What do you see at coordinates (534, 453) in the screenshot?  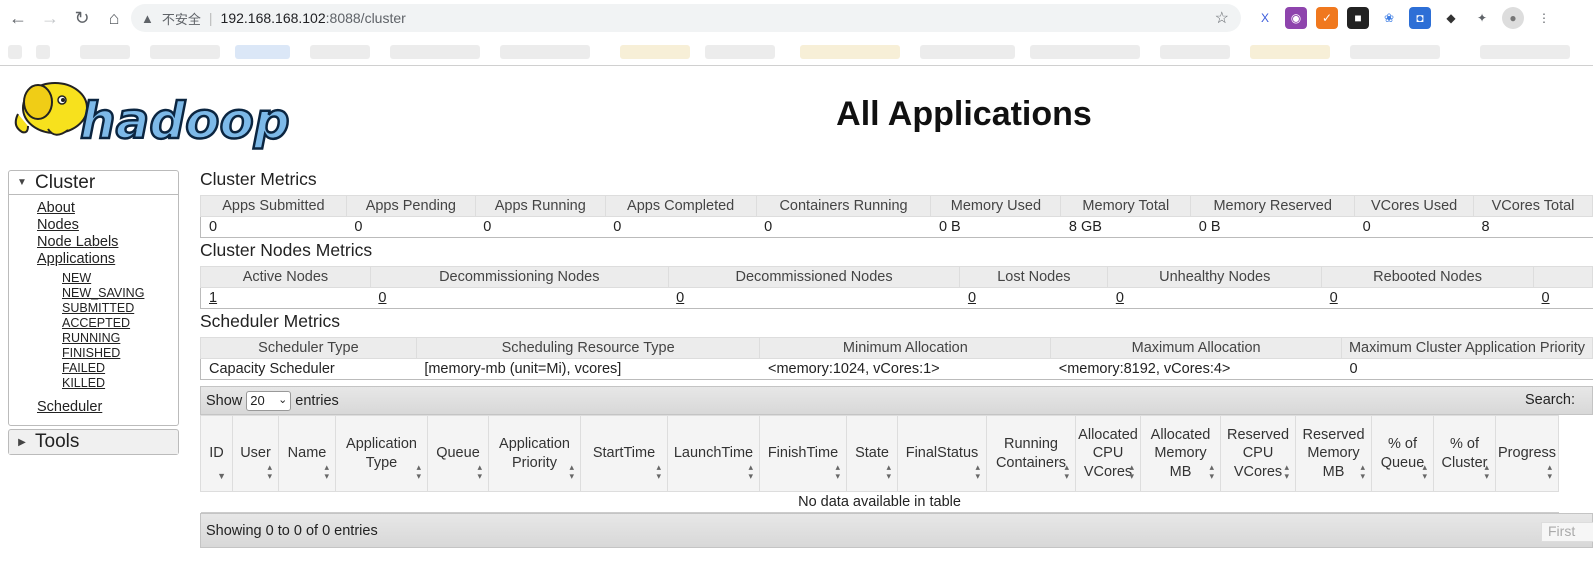 I see `col-header-application-priority: Application Priority ▴ ▾` at bounding box center [534, 453].